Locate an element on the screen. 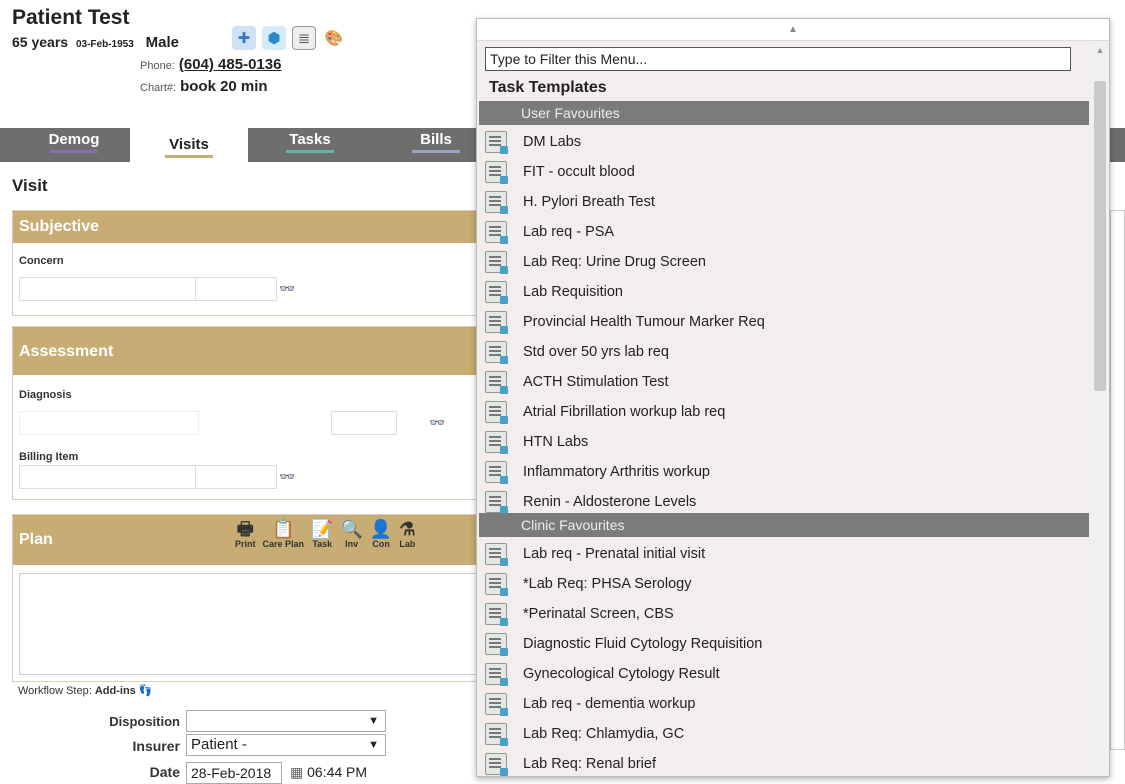  disposition-select: ▼ is located at coordinates (286, 721).